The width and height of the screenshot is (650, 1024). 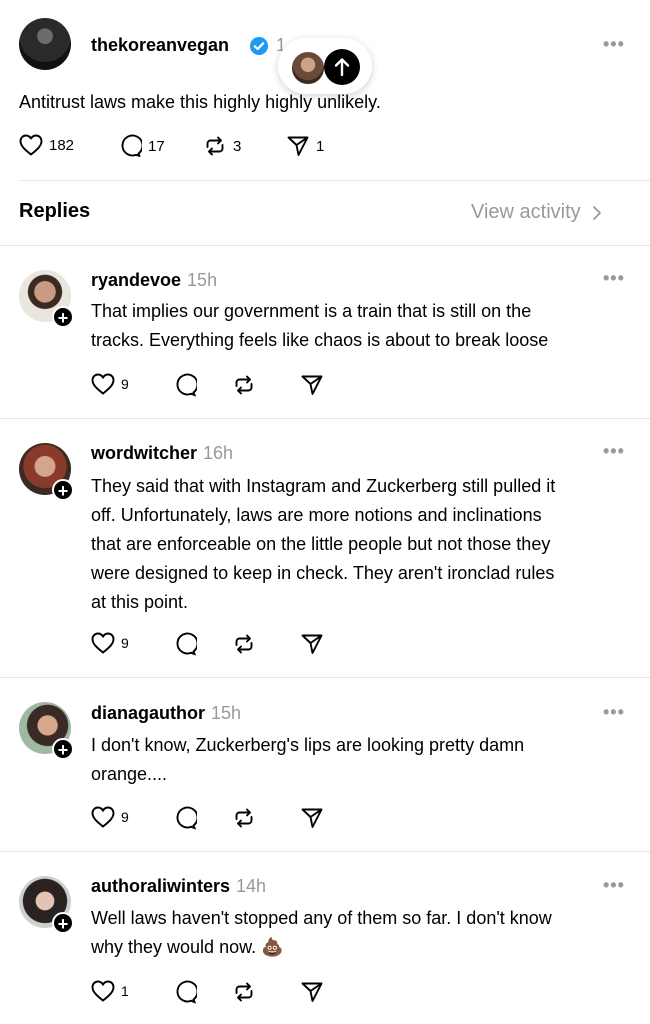 What do you see at coordinates (160, 45) in the screenshot?
I see `op-username: thekoreanvegan` at bounding box center [160, 45].